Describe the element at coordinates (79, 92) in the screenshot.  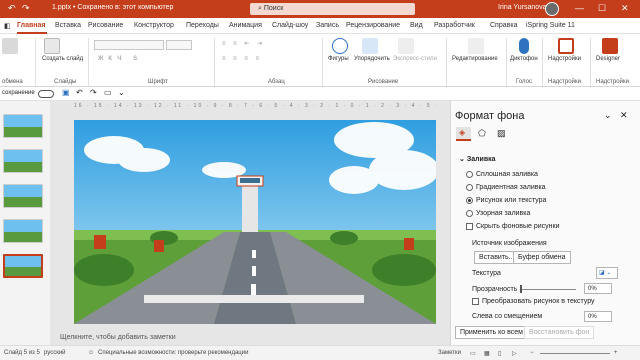
I see `undo-quick-icon: ↶` at that location.